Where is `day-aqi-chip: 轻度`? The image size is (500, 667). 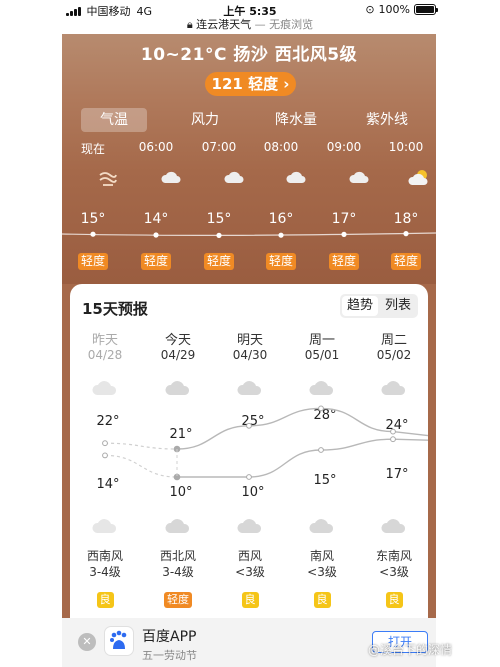
day-aqi-chip: 轻度 is located at coordinates (178, 600).